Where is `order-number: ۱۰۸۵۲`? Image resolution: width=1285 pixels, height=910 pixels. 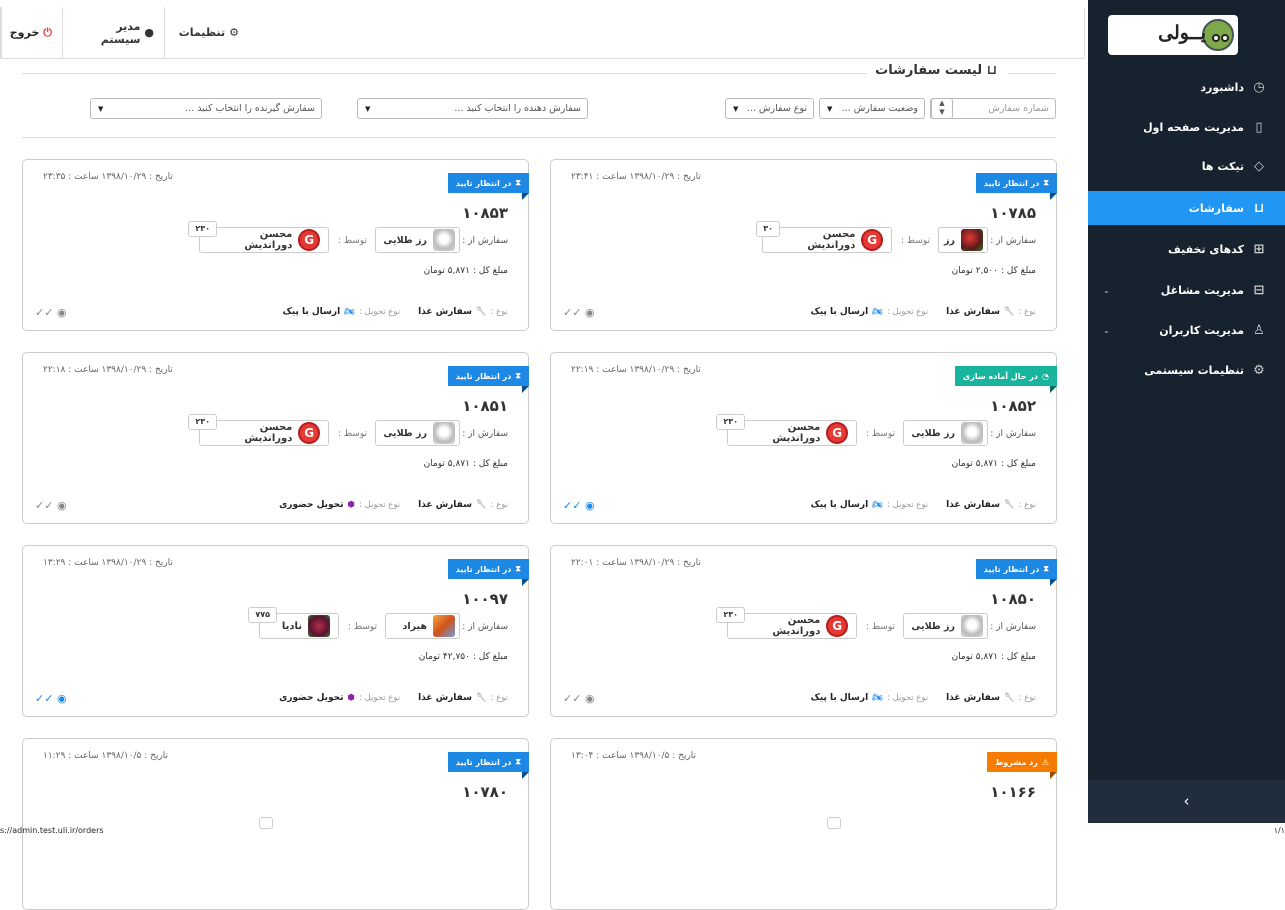 order-number: ۱۰۸۵۲ is located at coordinates (1013, 406).